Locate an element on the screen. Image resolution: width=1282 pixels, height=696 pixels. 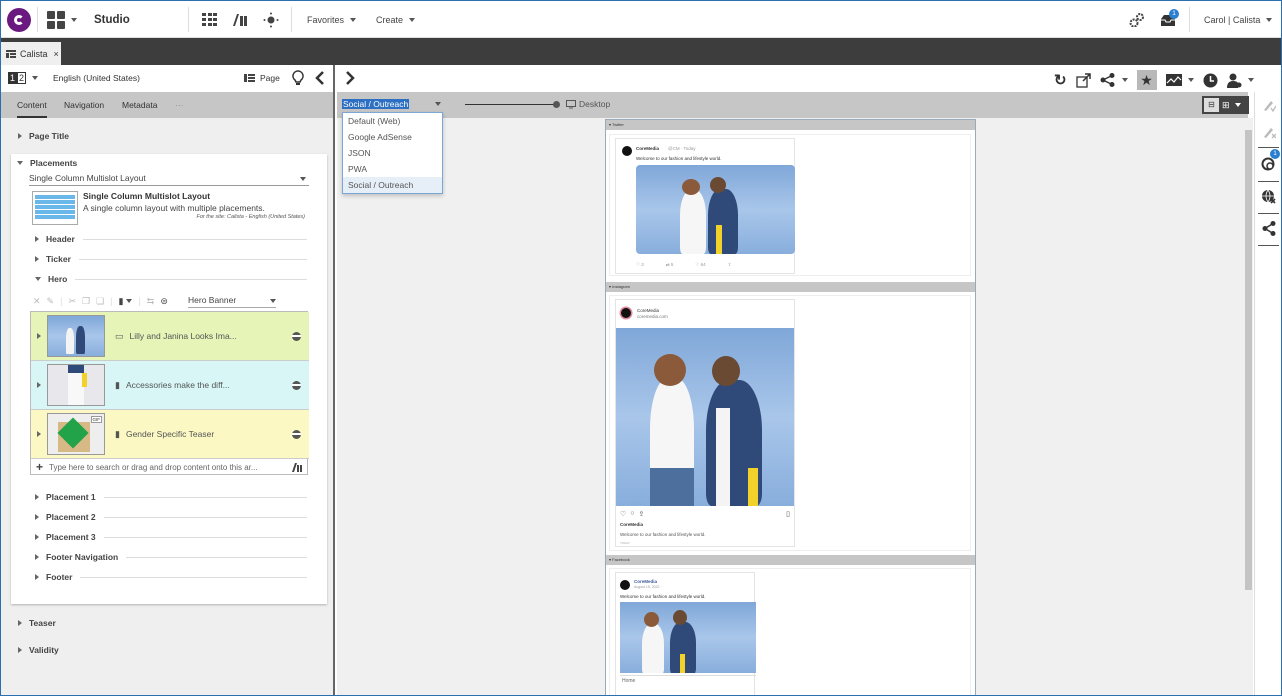
library-grid-button is located at coordinates (209, 19).